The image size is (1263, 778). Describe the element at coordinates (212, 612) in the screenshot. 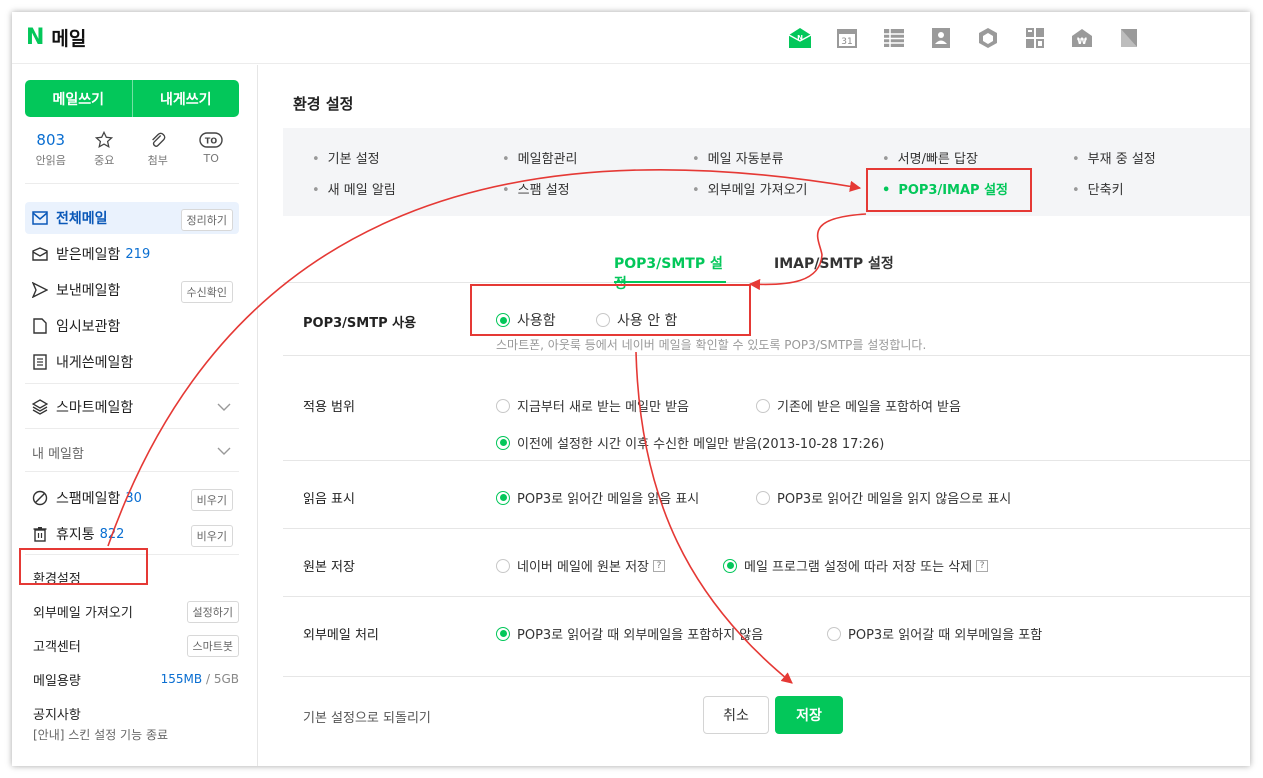

I see `external-setup-button: 설정하기` at that location.